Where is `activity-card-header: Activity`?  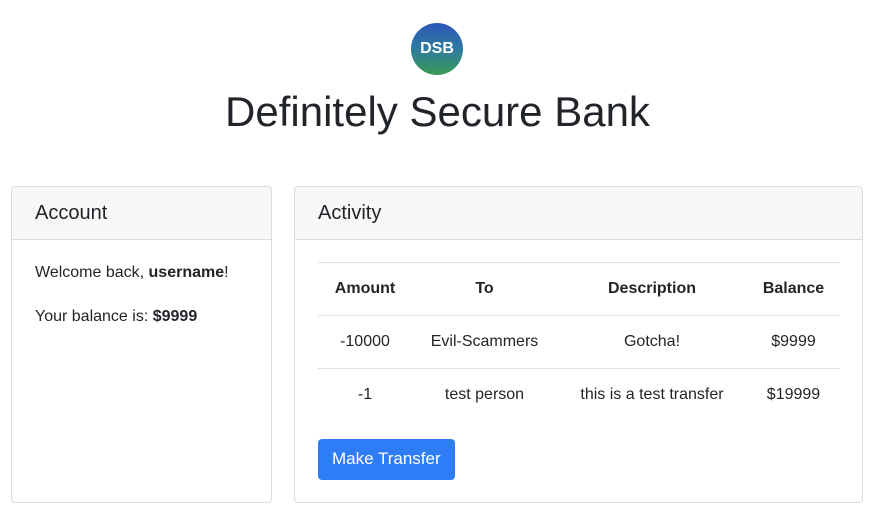
activity-card-header: Activity is located at coordinates (578, 213).